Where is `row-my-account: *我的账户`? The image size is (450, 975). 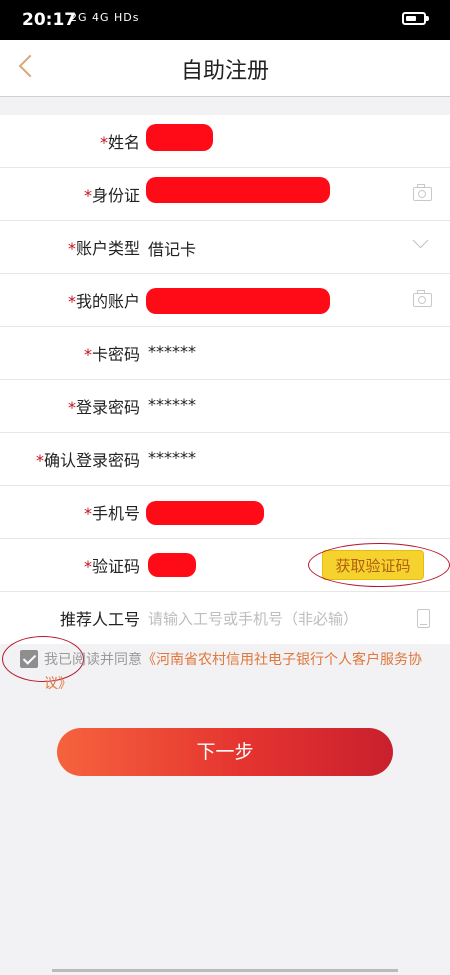 row-my-account: *我的账户 is located at coordinates (225, 300).